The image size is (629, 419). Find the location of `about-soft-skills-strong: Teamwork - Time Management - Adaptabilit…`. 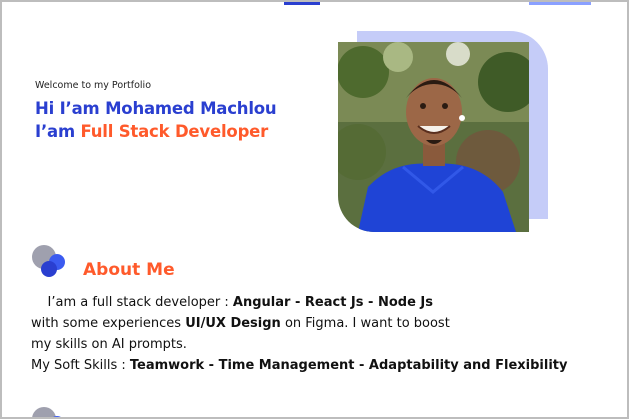

about-soft-skills-strong: Teamwork - Time Management - Adaptabilit… is located at coordinates (348, 365).